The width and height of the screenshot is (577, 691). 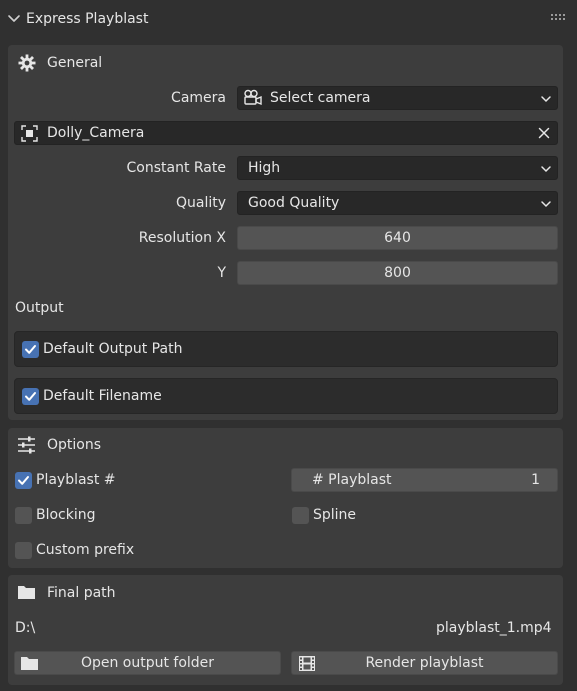 I want to click on render-playblast-label: Render playblast, so click(x=424, y=663).